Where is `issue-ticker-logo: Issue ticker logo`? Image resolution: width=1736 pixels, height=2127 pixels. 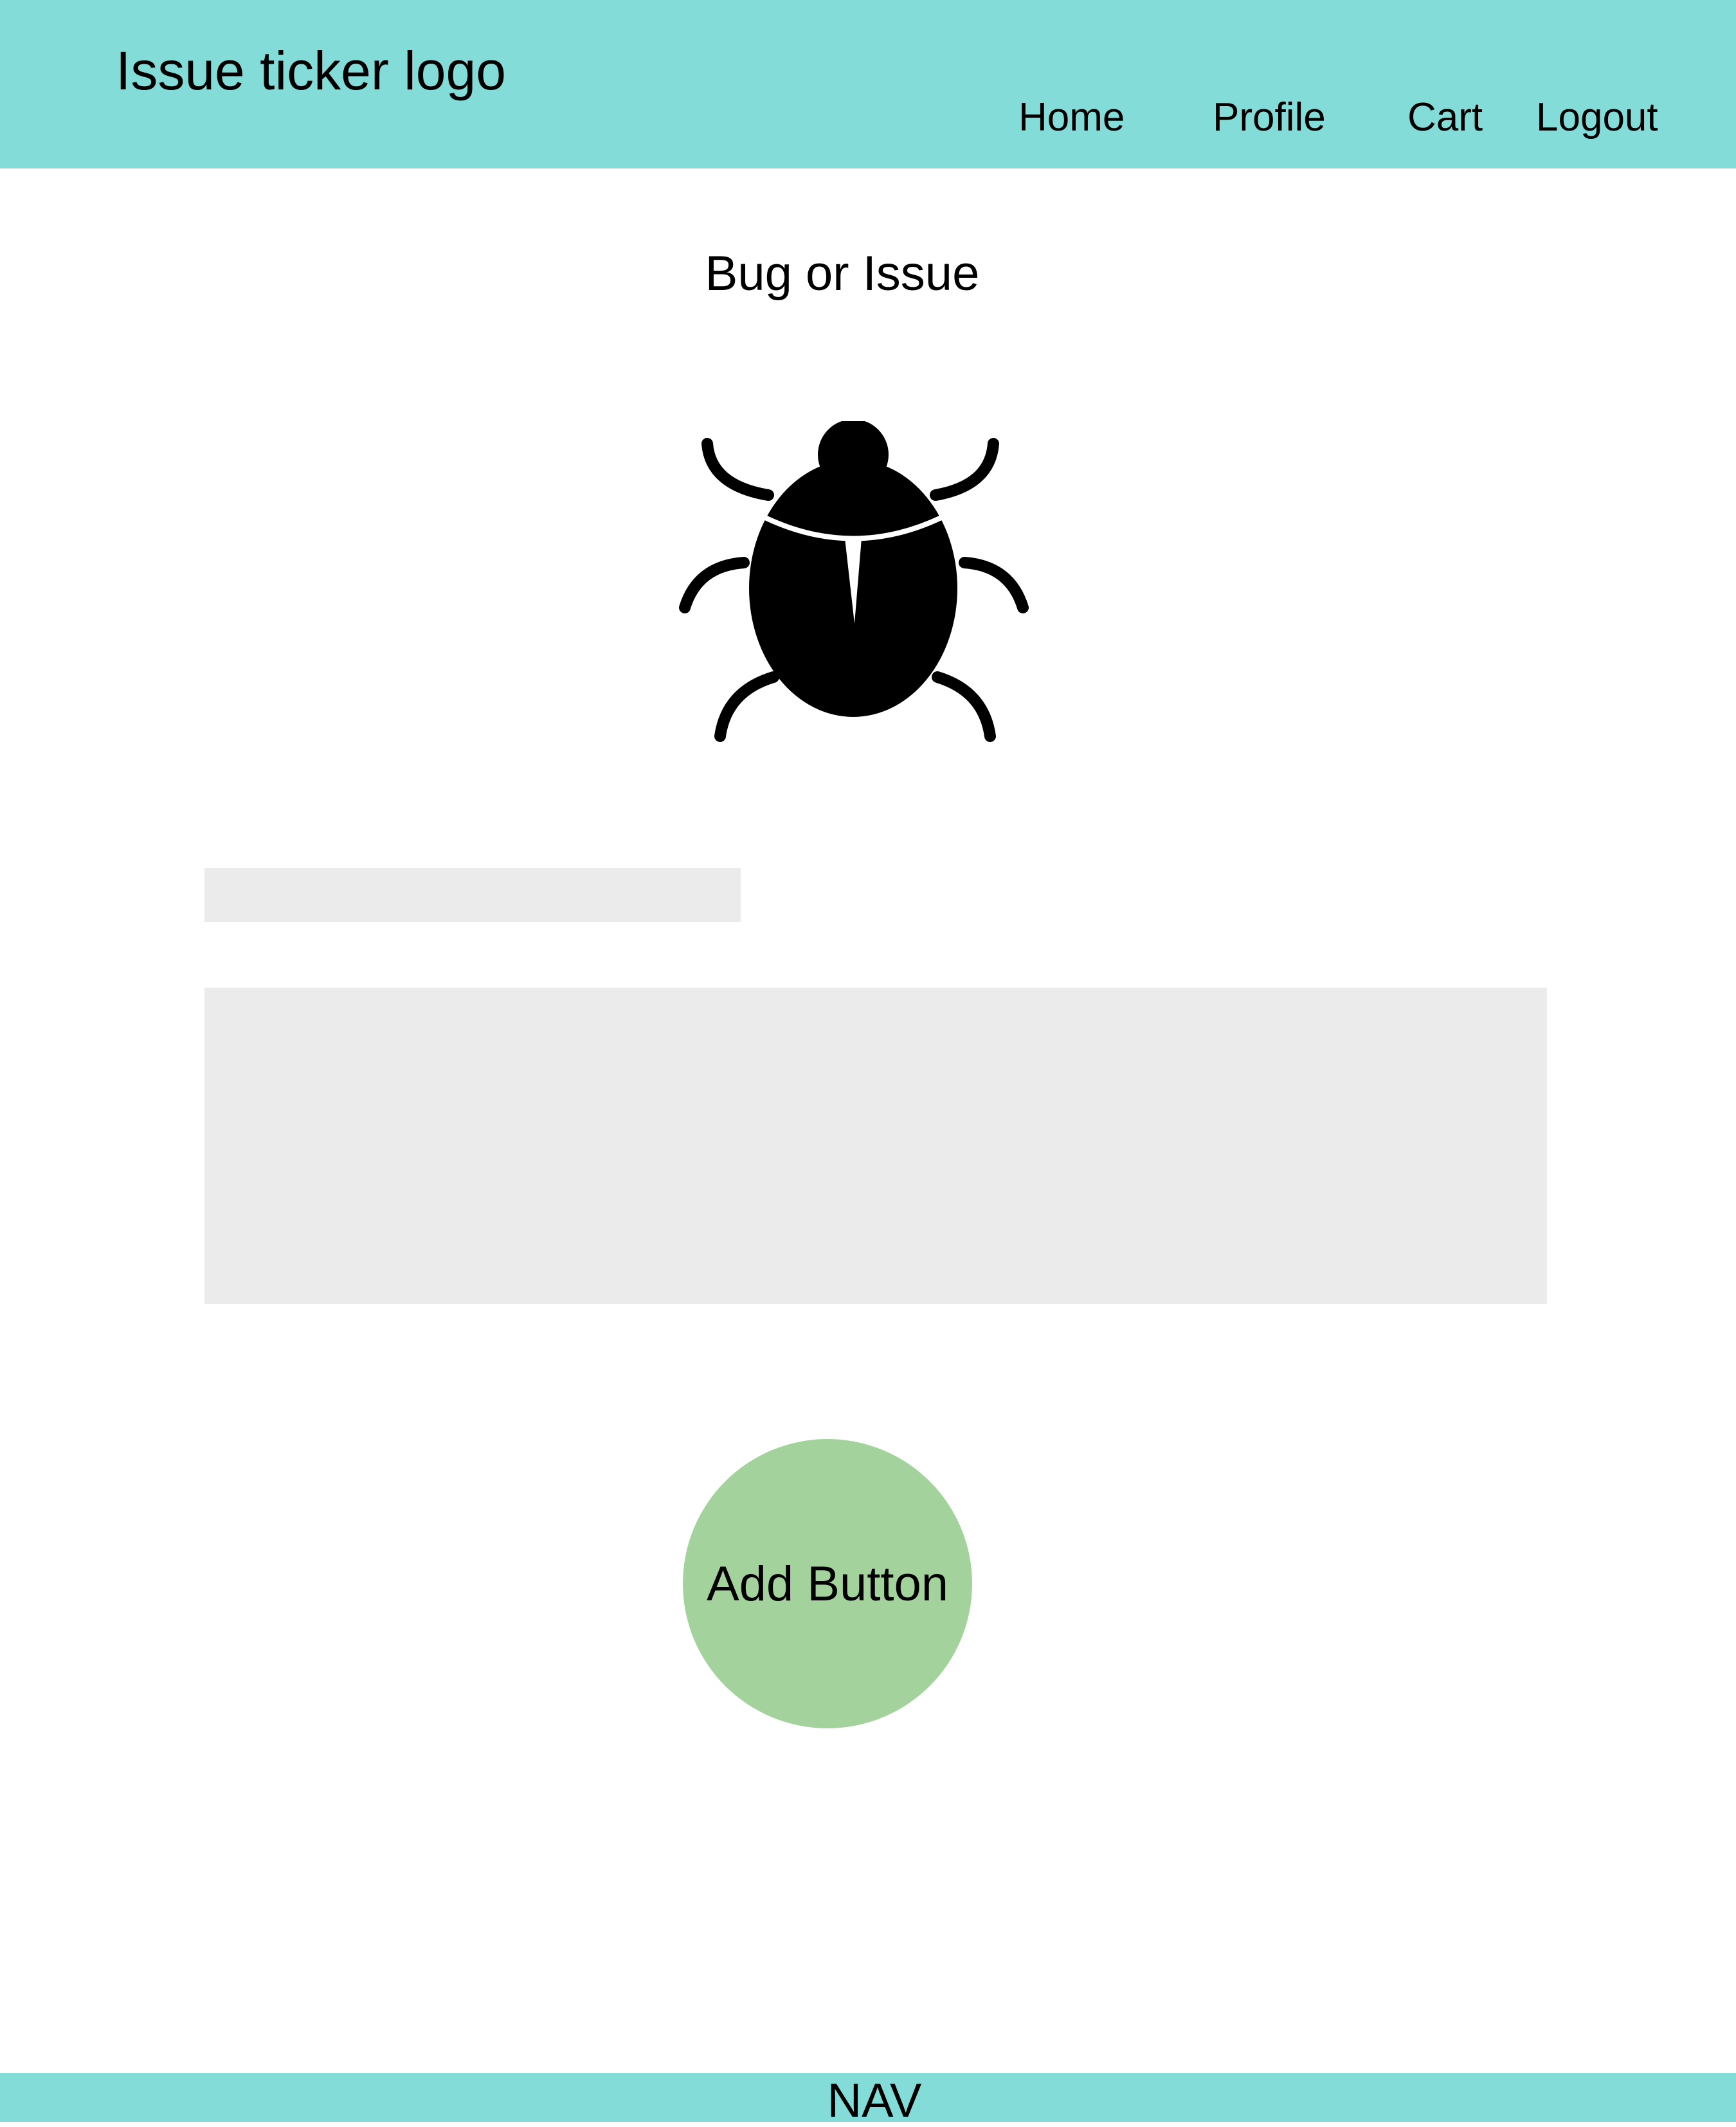
issue-ticker-logo: Issue ticker logo is located at coordinates (311, 71).